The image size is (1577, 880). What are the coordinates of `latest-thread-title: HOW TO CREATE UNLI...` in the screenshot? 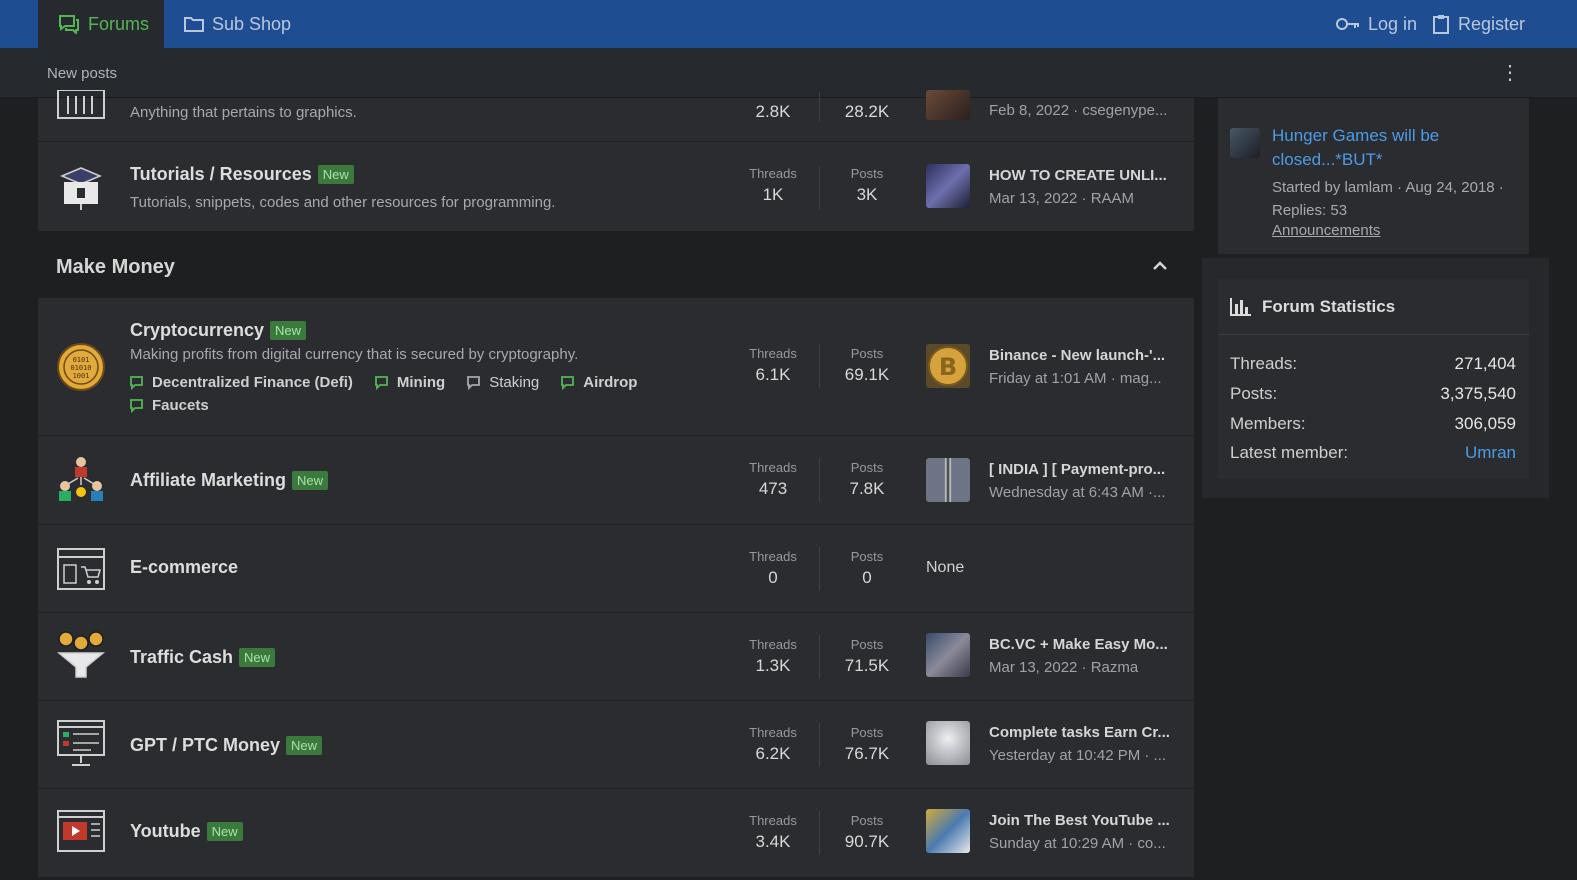 It's located at (1086, 175).